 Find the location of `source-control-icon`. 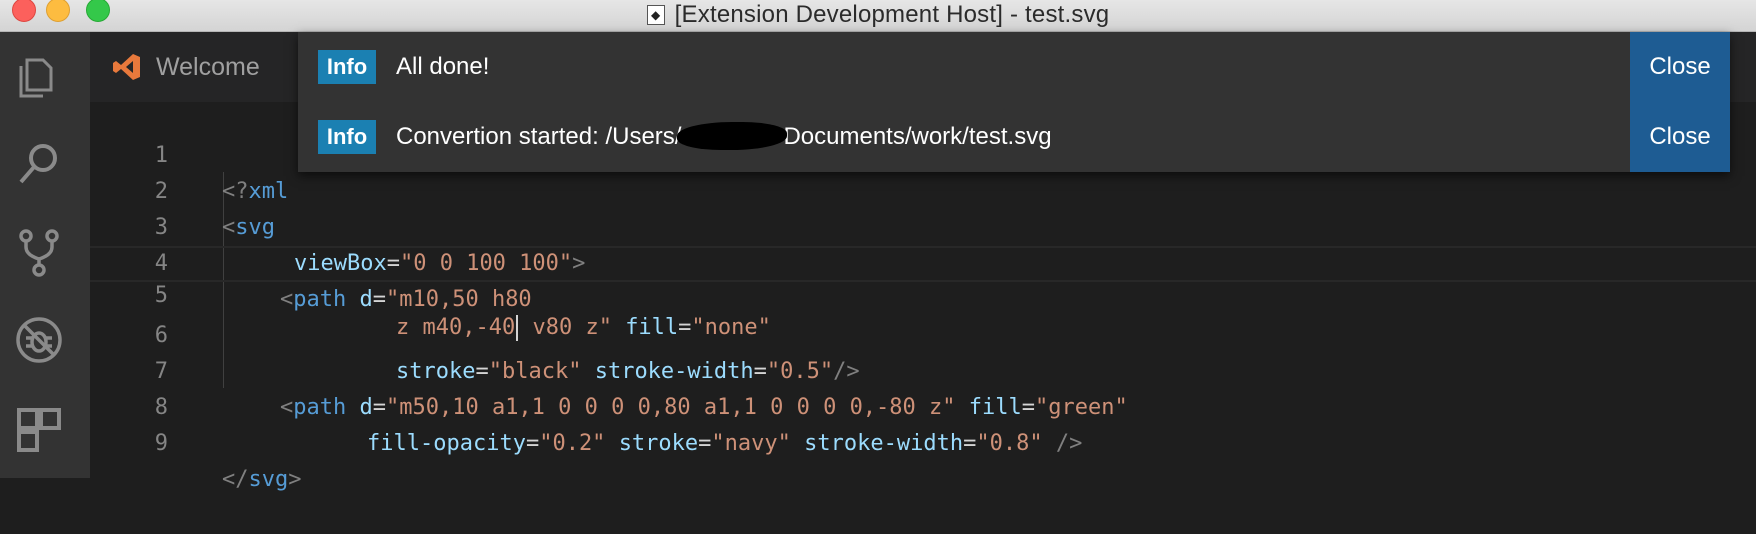

source-control-icon is located at coordinates (39, 252).